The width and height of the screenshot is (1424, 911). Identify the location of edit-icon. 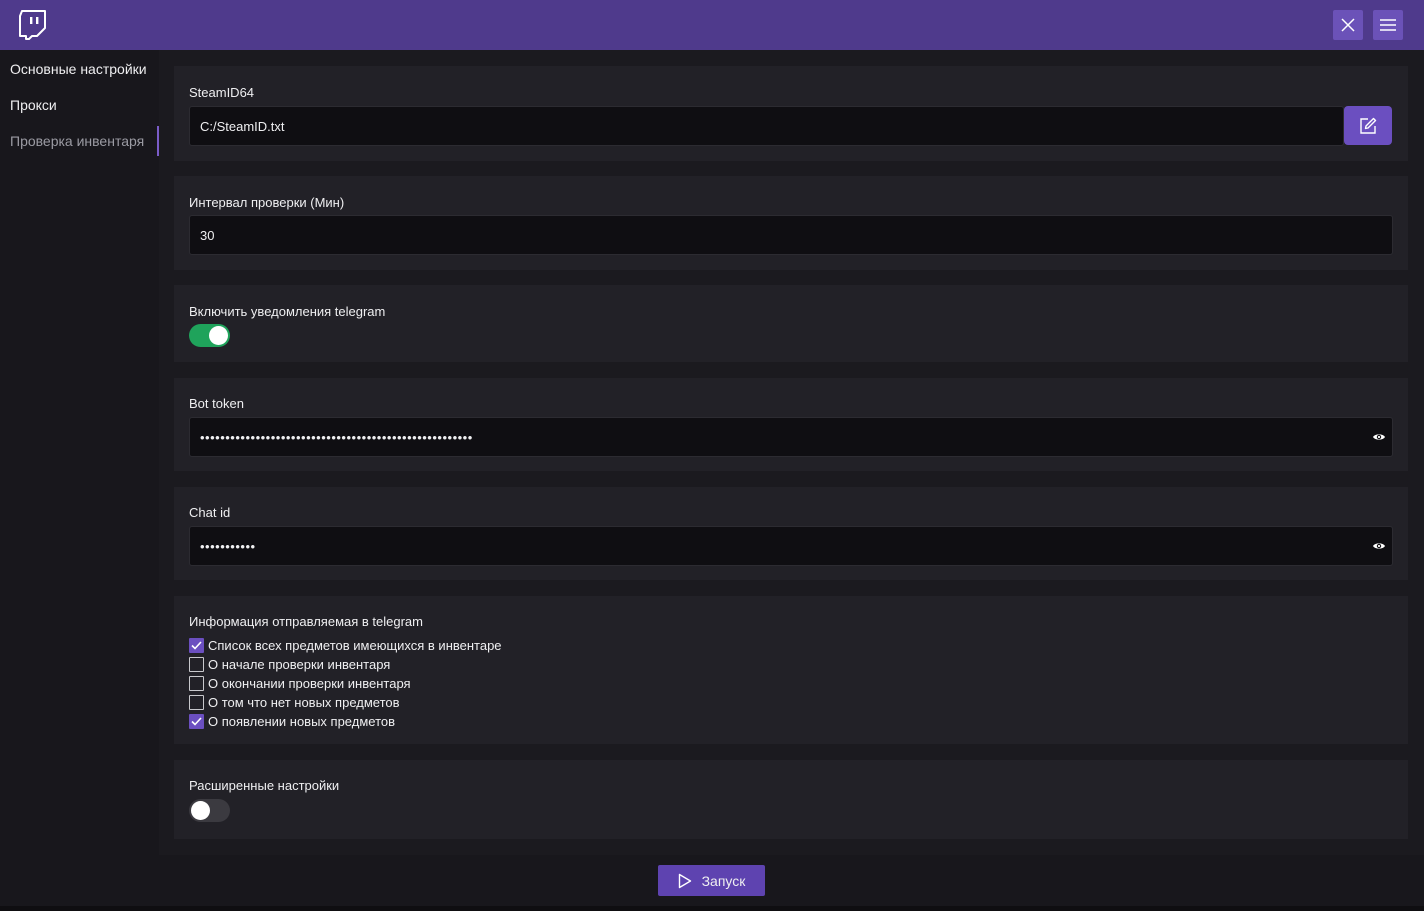
(1368, 125).